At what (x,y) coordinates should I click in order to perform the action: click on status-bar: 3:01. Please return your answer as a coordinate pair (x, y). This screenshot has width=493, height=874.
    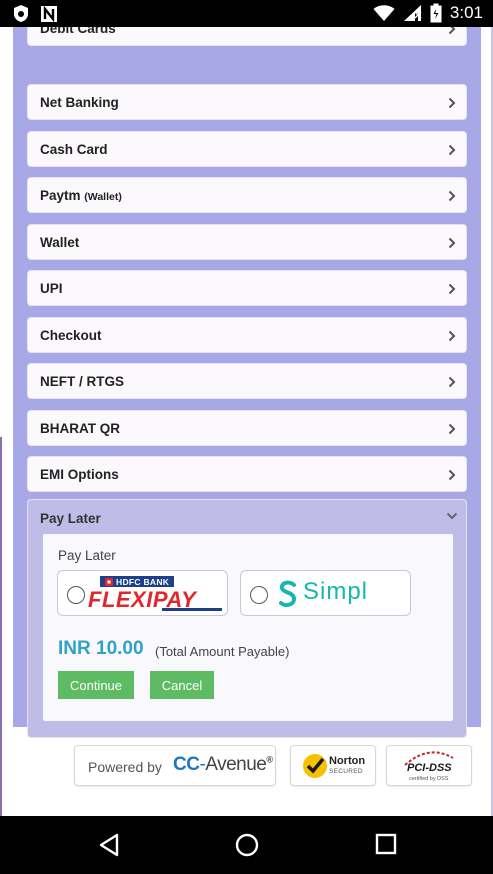
    Looking at the image, I should click on (246, 13).